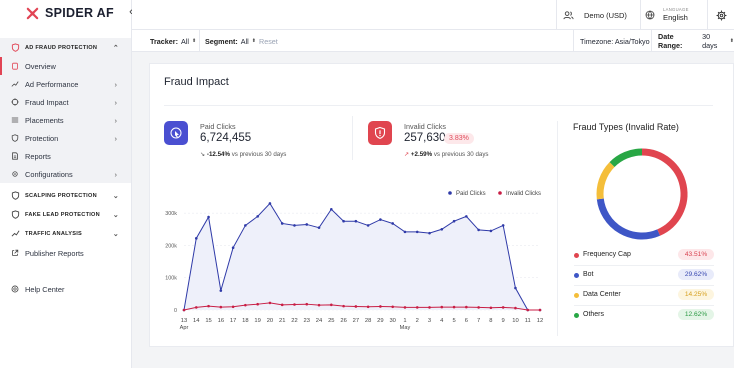 This screenshot has width=734, height=368. Describe the element at coordinates (607, 254) in the screenshot. I see `fraud-type-name: Frequency Cap` at that location.